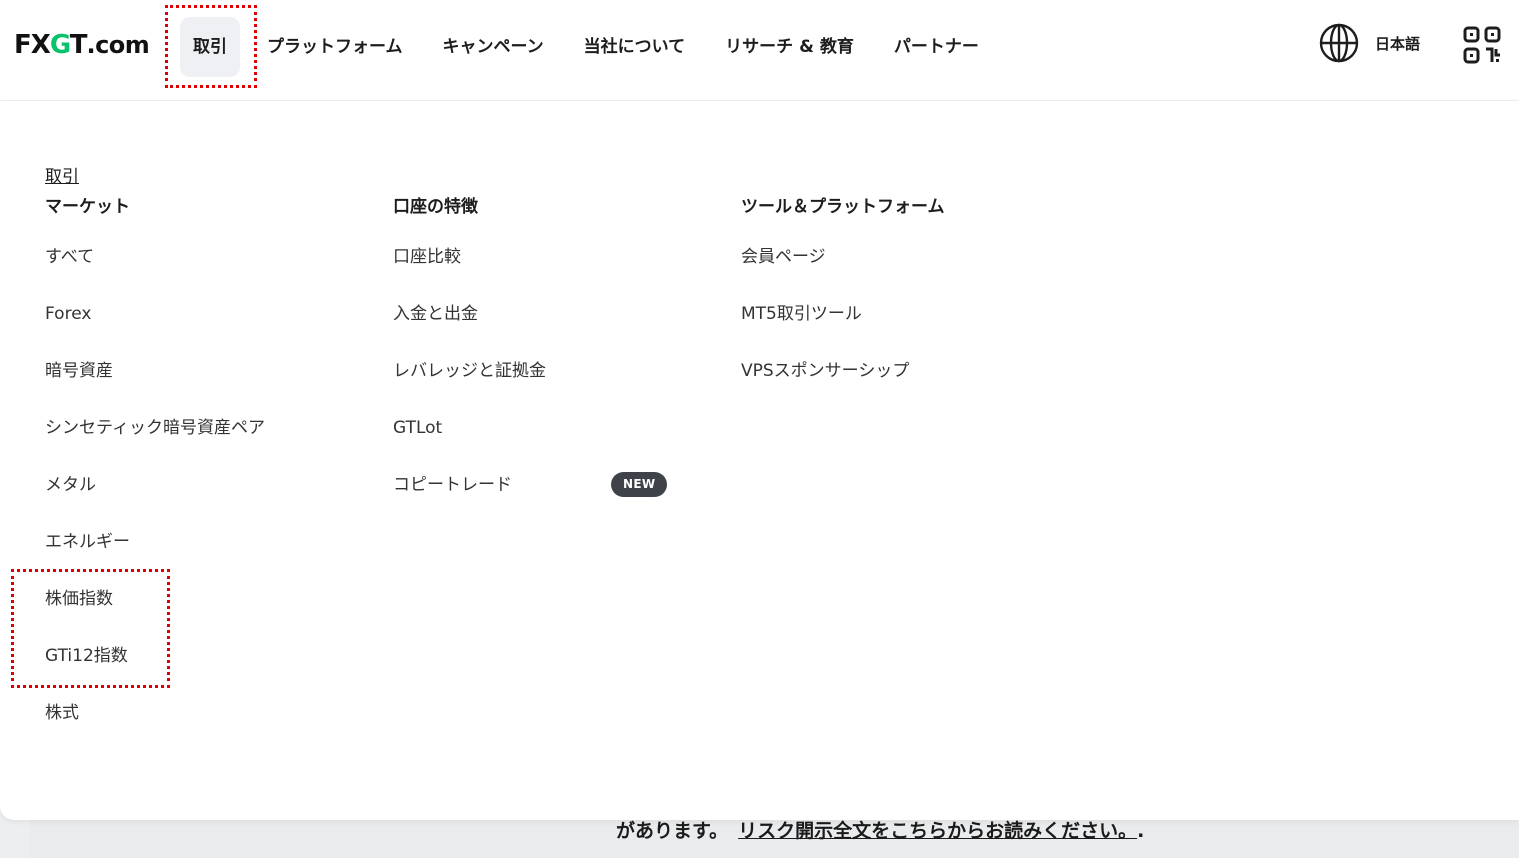 The image size is (1519, 858). I want to click on column-title-account-features: 口座の特徴, so click(435, 207).